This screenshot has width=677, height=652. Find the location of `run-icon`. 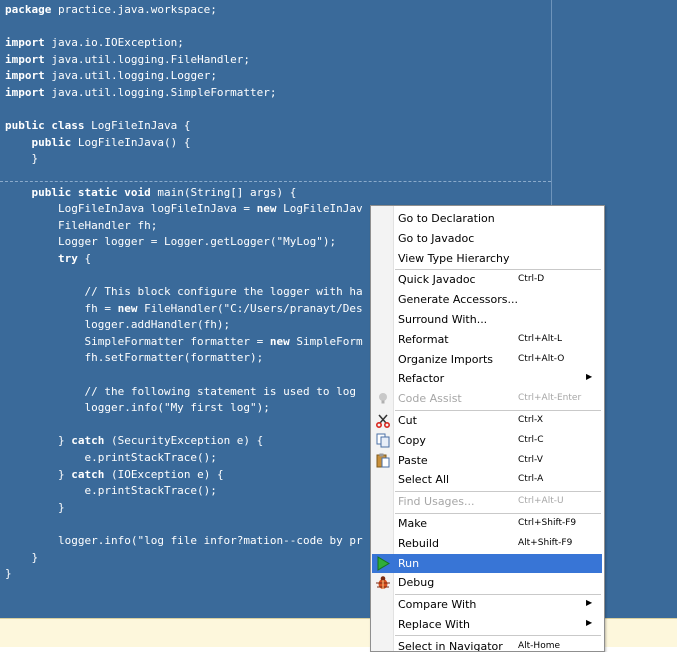

run-icon is located at coordinates (383, 563).